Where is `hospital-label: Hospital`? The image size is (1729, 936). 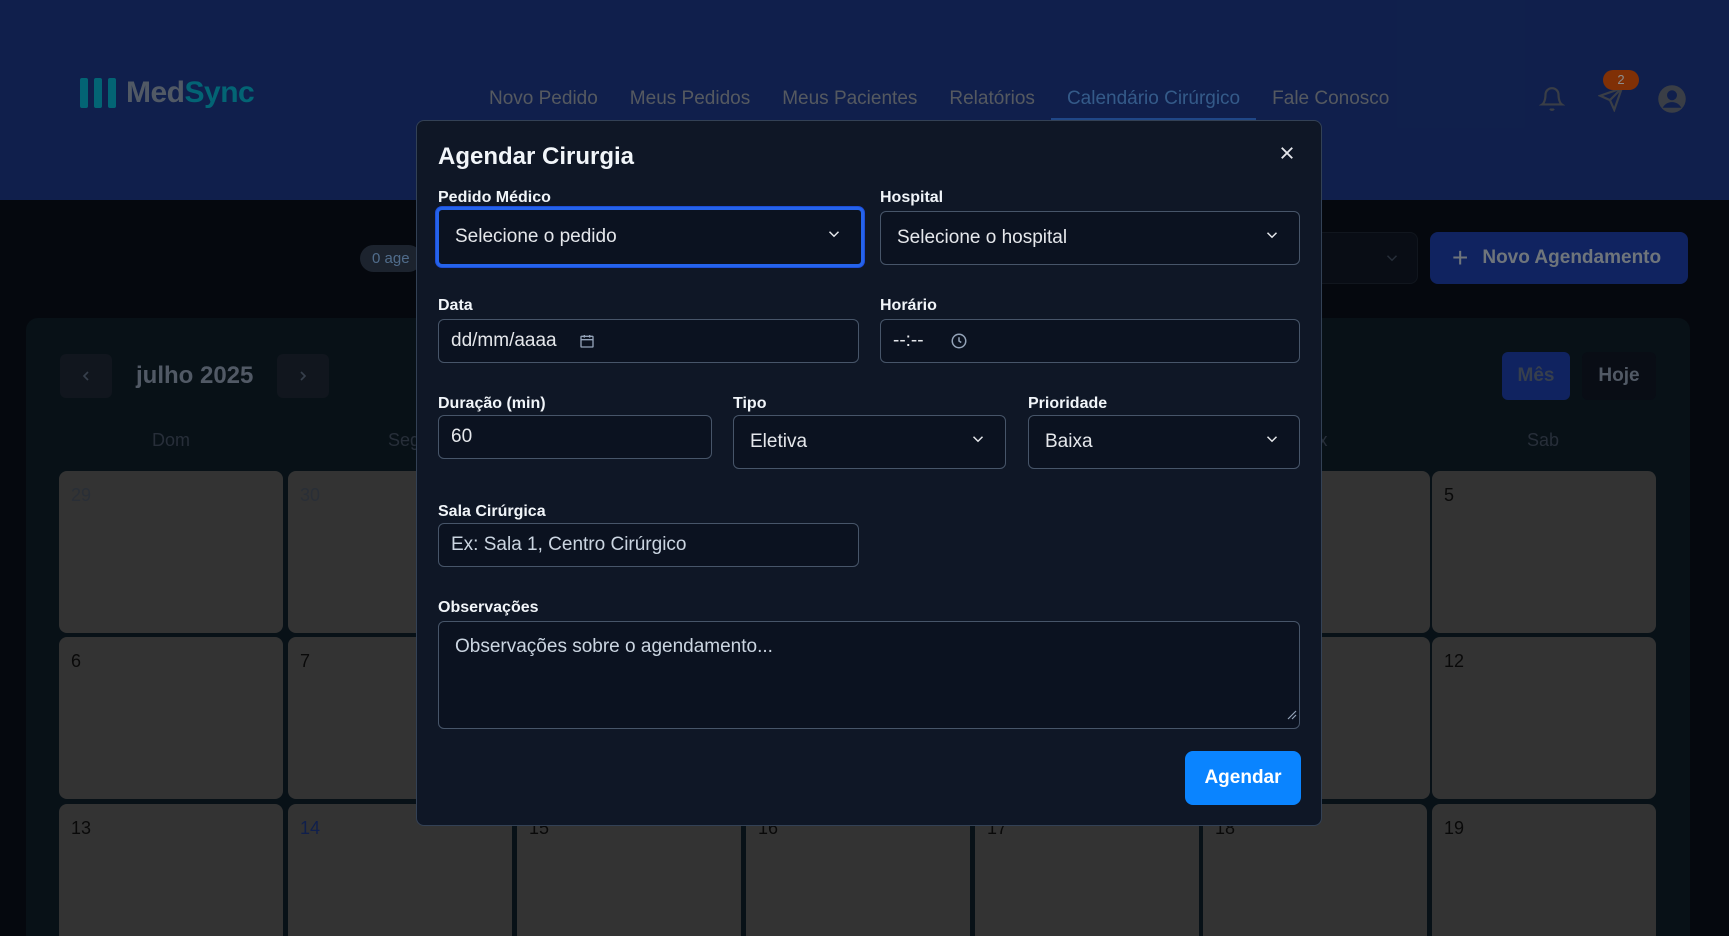
hospital-label: Hospital is located at coordinates (912, 197).